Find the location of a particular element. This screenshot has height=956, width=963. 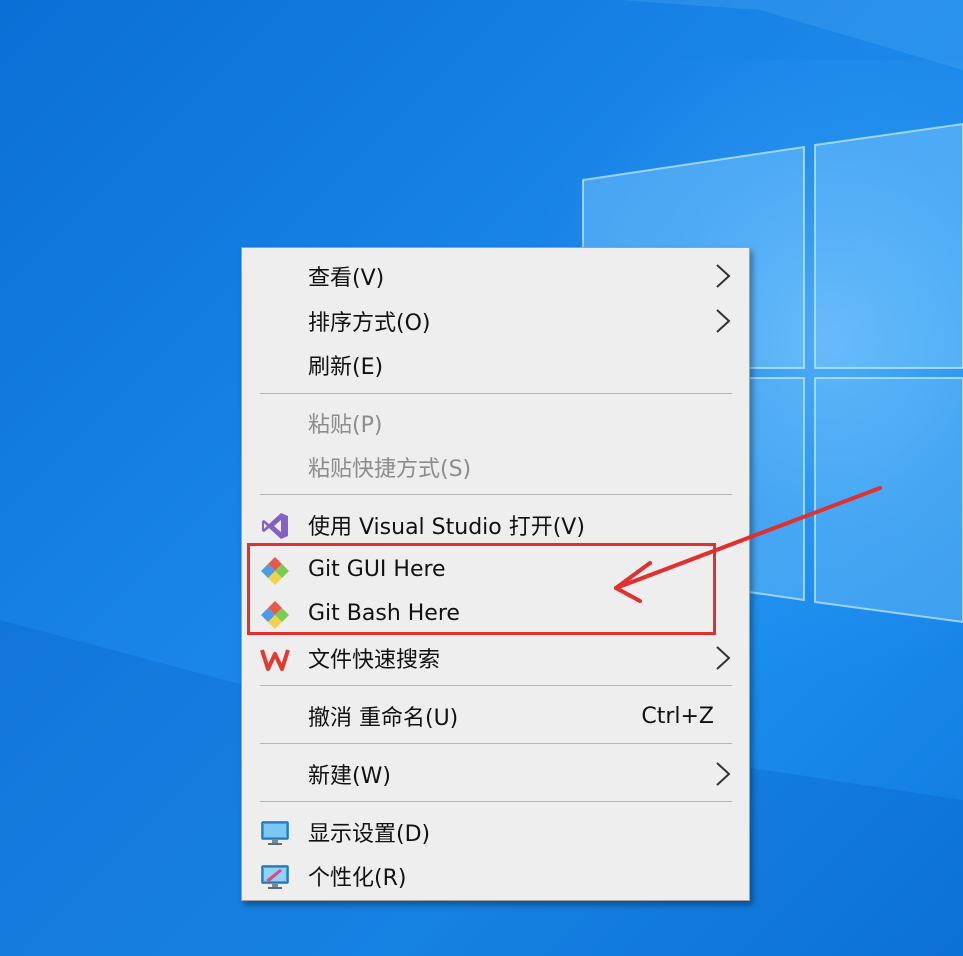

menu-item-display-settings: 显示设置(D) is located at coordinates (495, 832).